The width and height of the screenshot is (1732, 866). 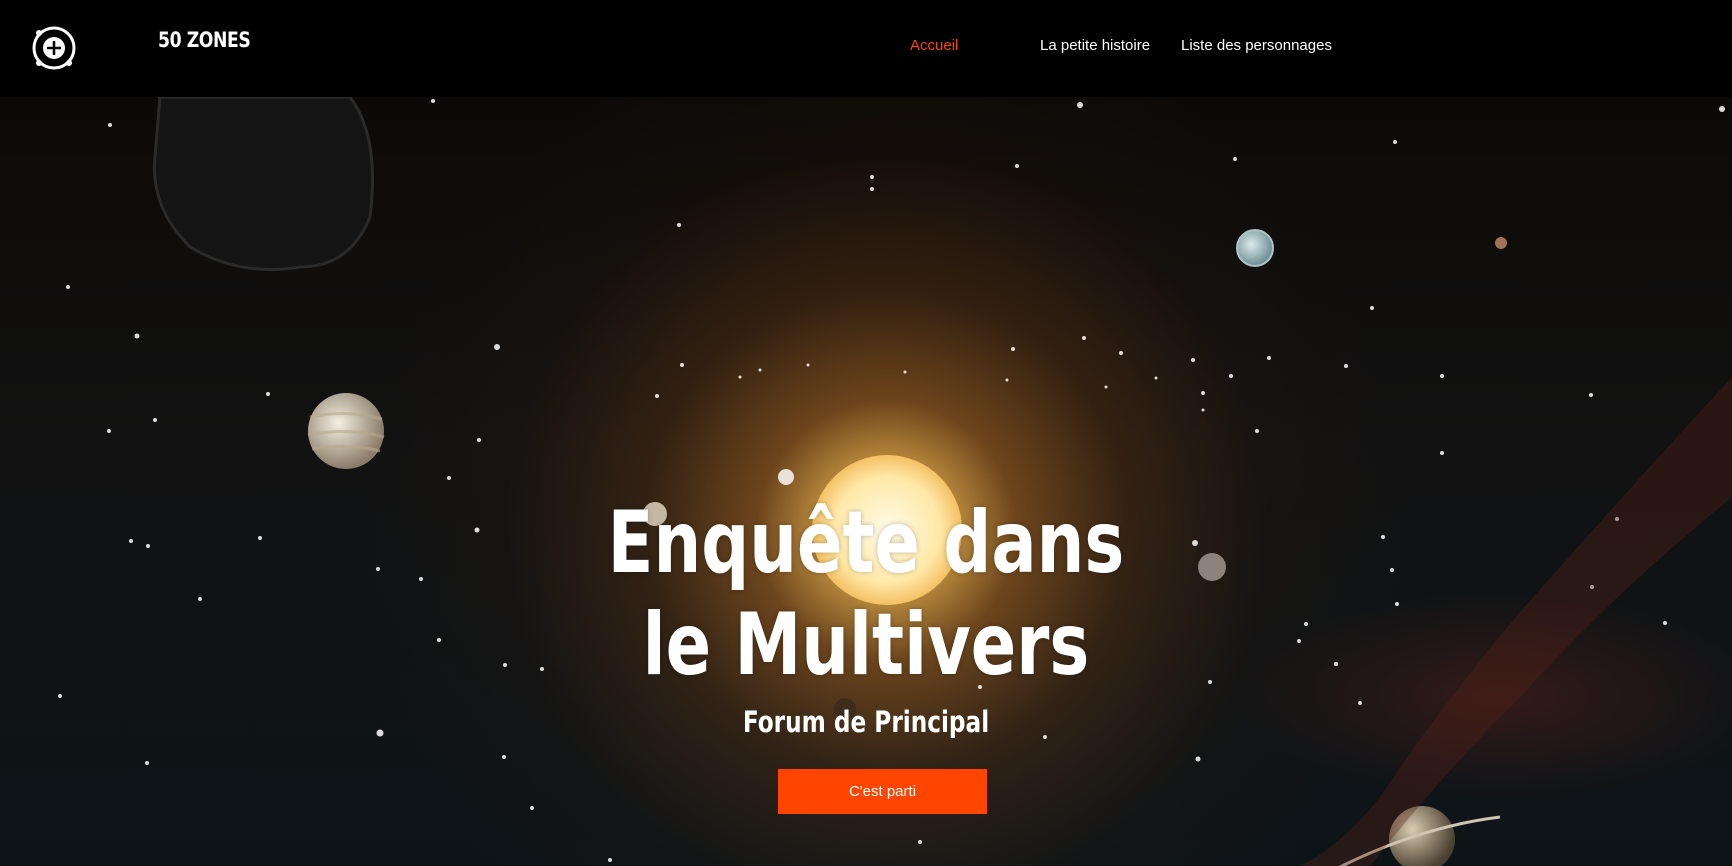 What do you see at coordinates (1256, 45) in the screenshot?
I see `nav-item-liste-personnages: Liste des personnages` at bounding box center [1256, 45].